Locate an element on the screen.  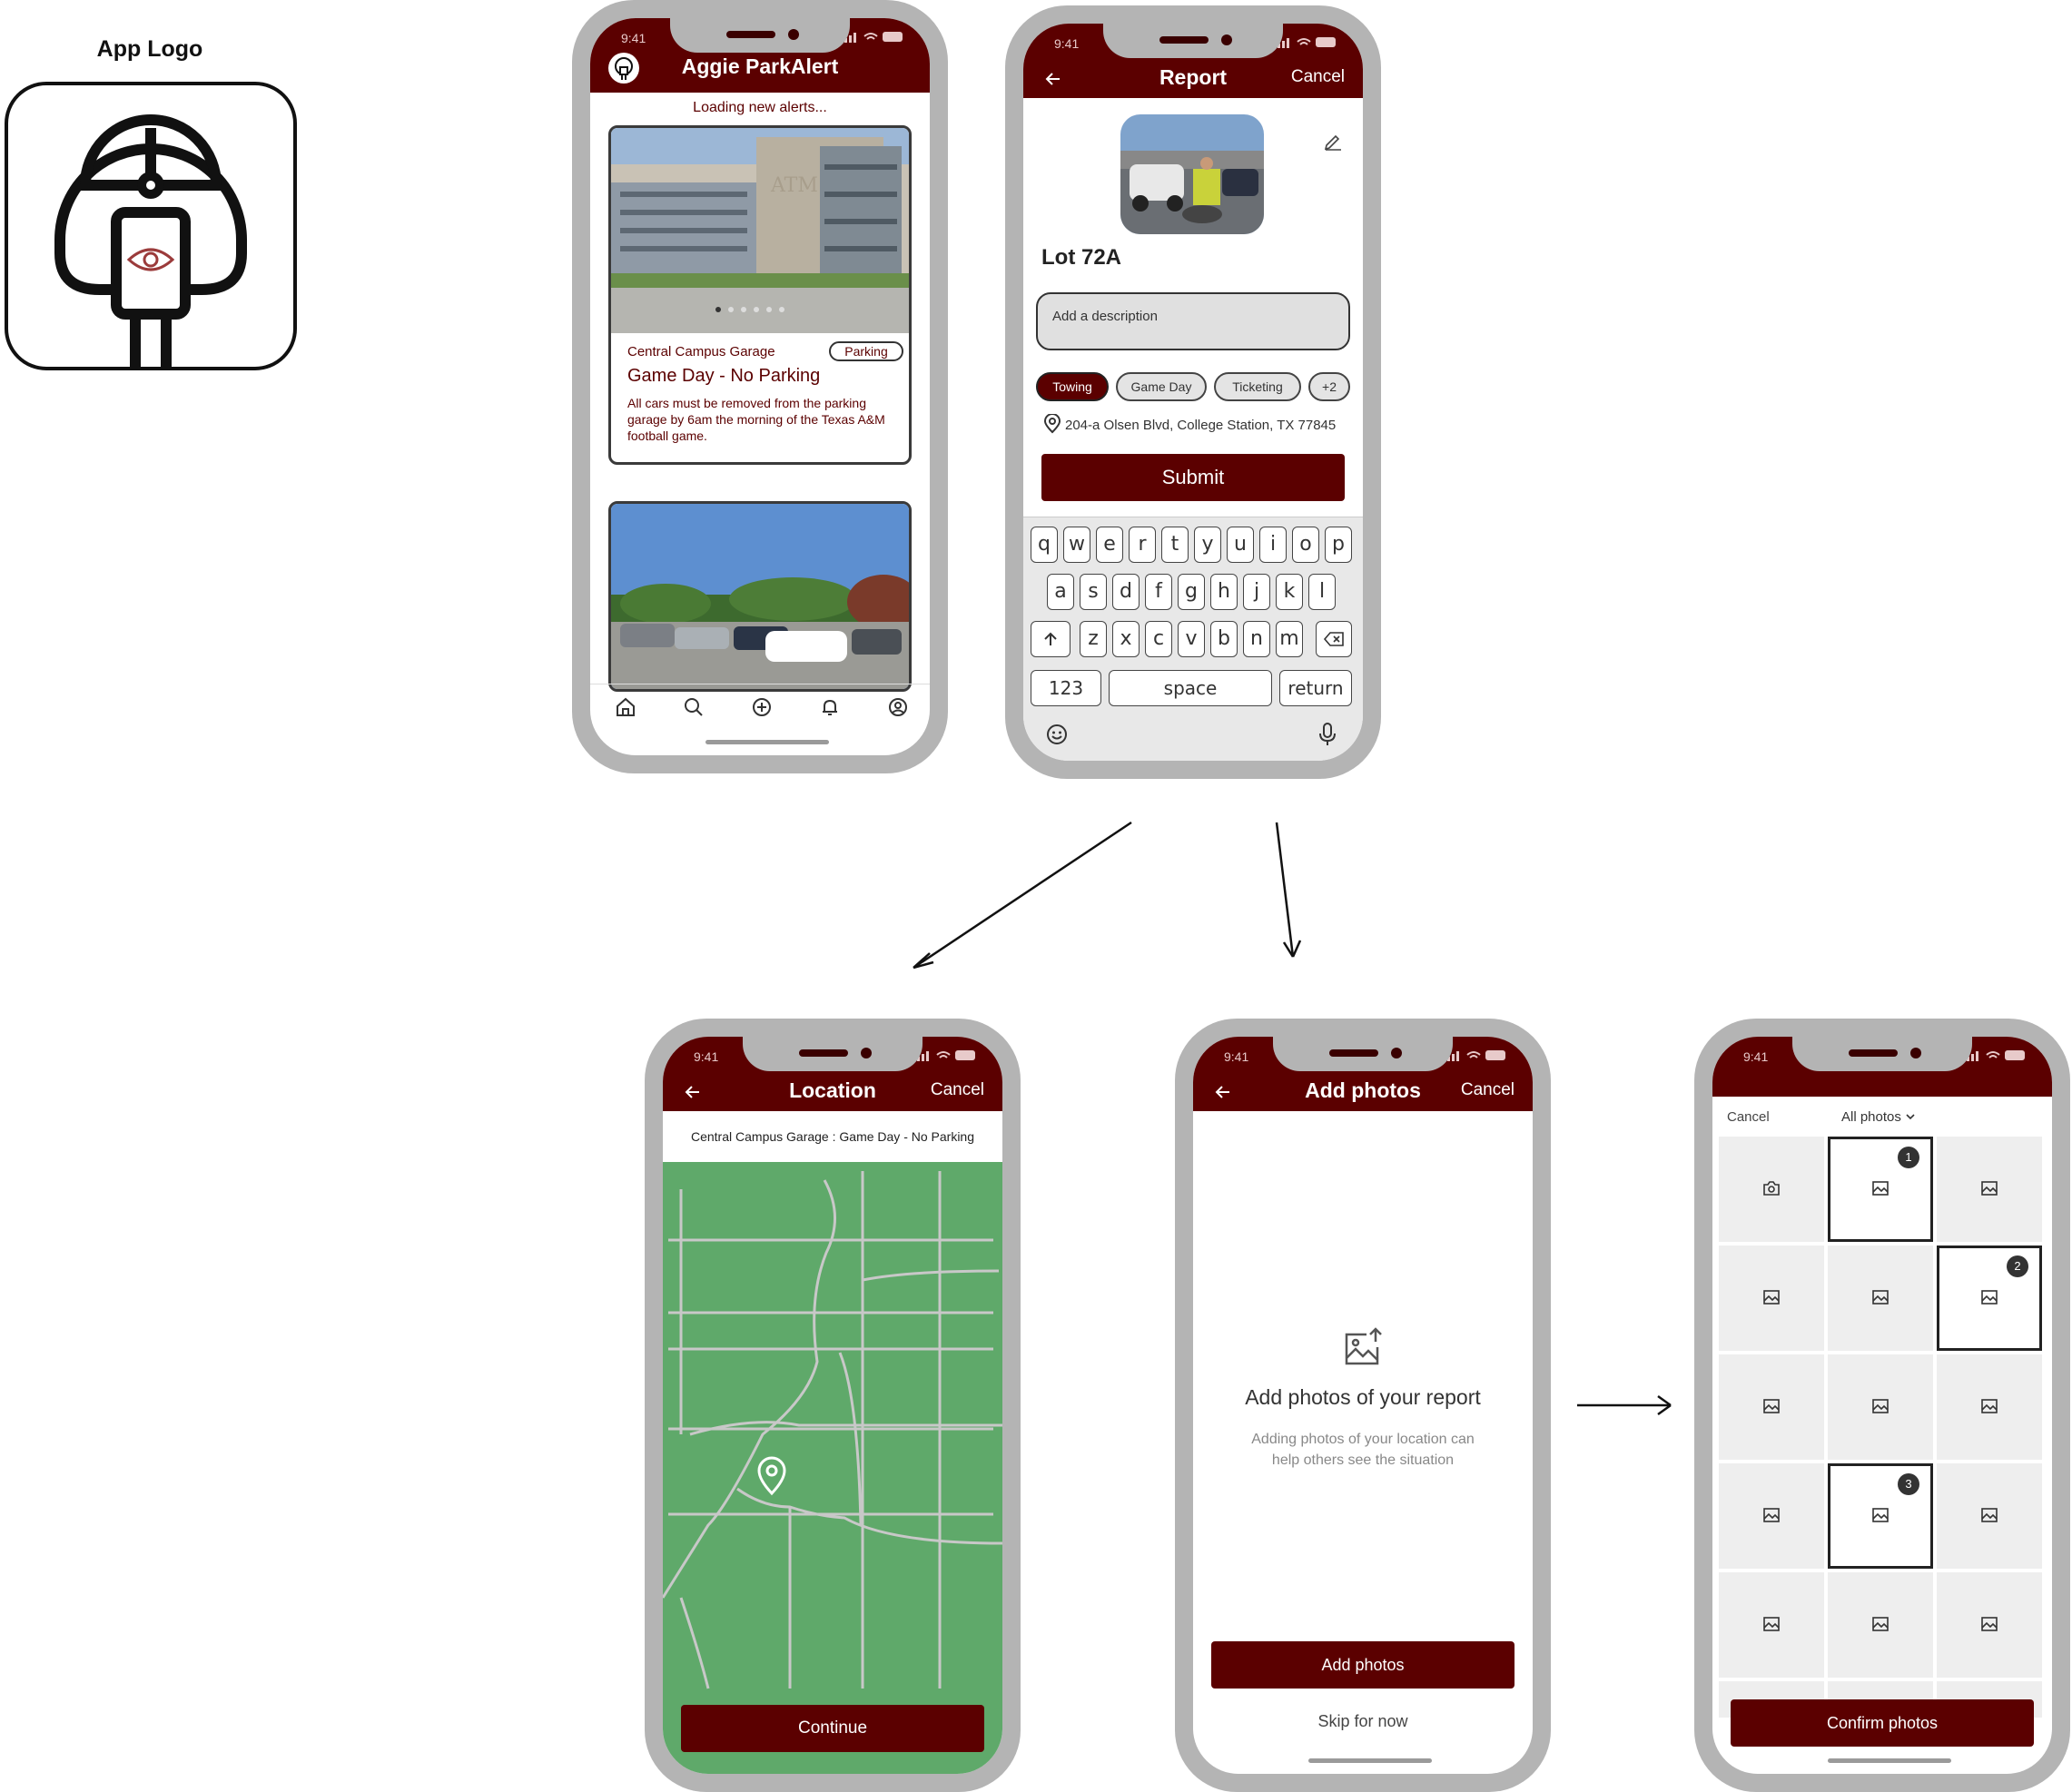
photo-cell-selected: 2 is located at coordinates (1989, 1298).